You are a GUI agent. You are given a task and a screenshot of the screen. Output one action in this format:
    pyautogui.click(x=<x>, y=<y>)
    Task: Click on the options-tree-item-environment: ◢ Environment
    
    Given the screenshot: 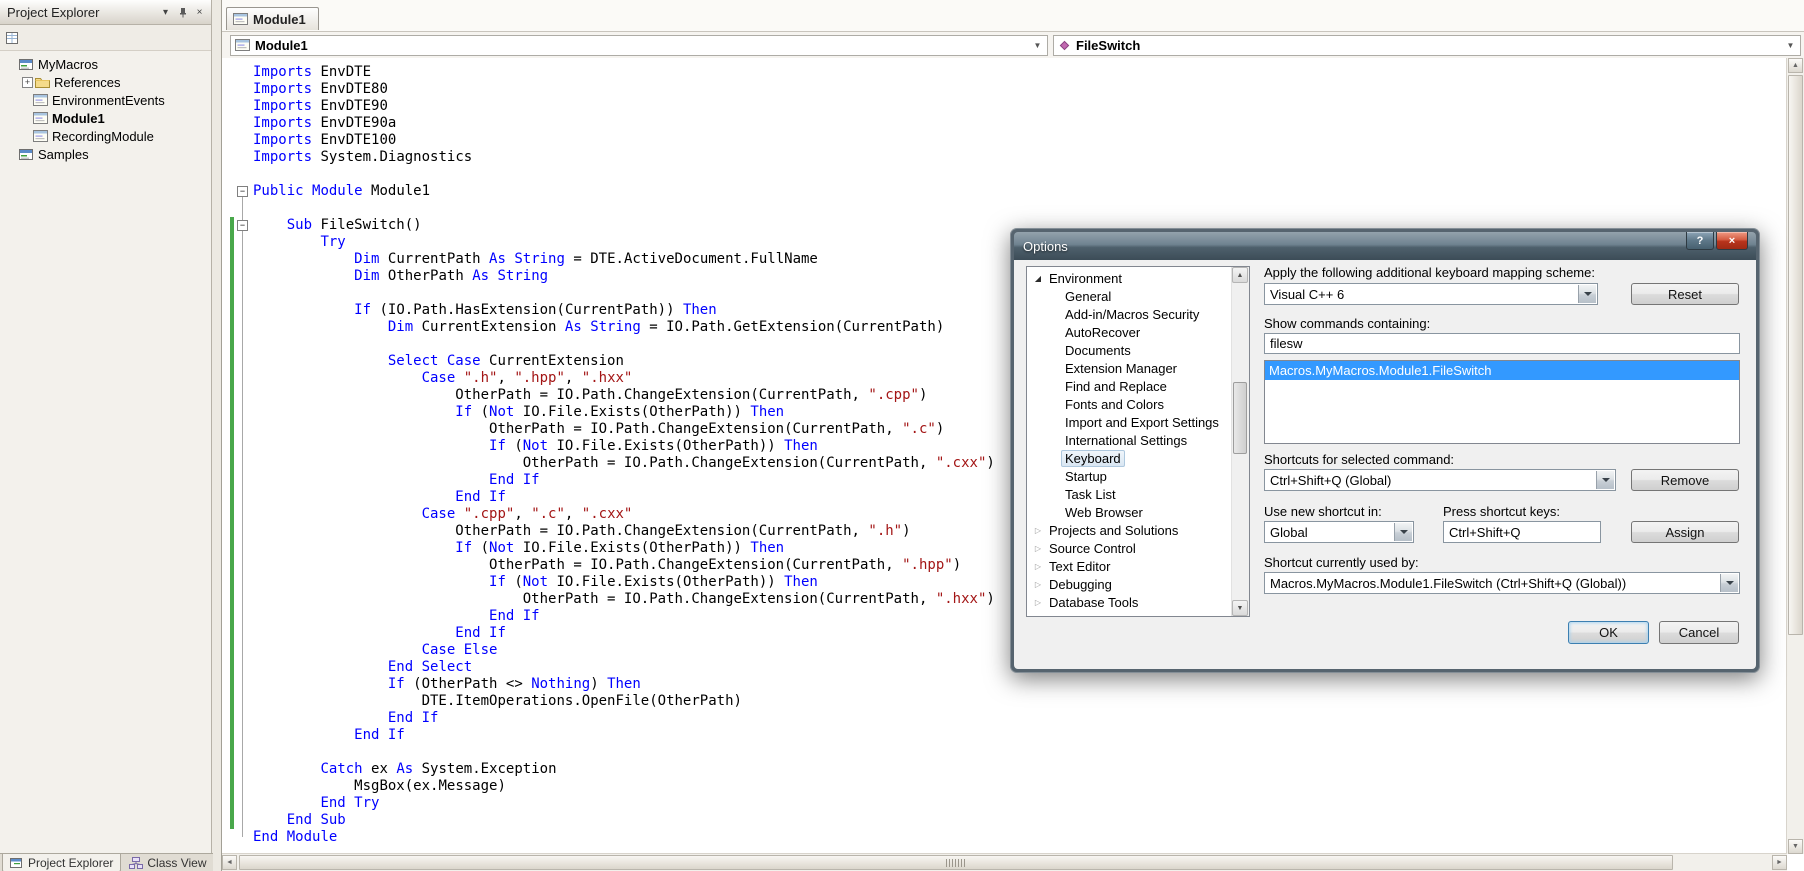 What is the action you would take?
    pyautogui.click(x=1138, y=278)
    